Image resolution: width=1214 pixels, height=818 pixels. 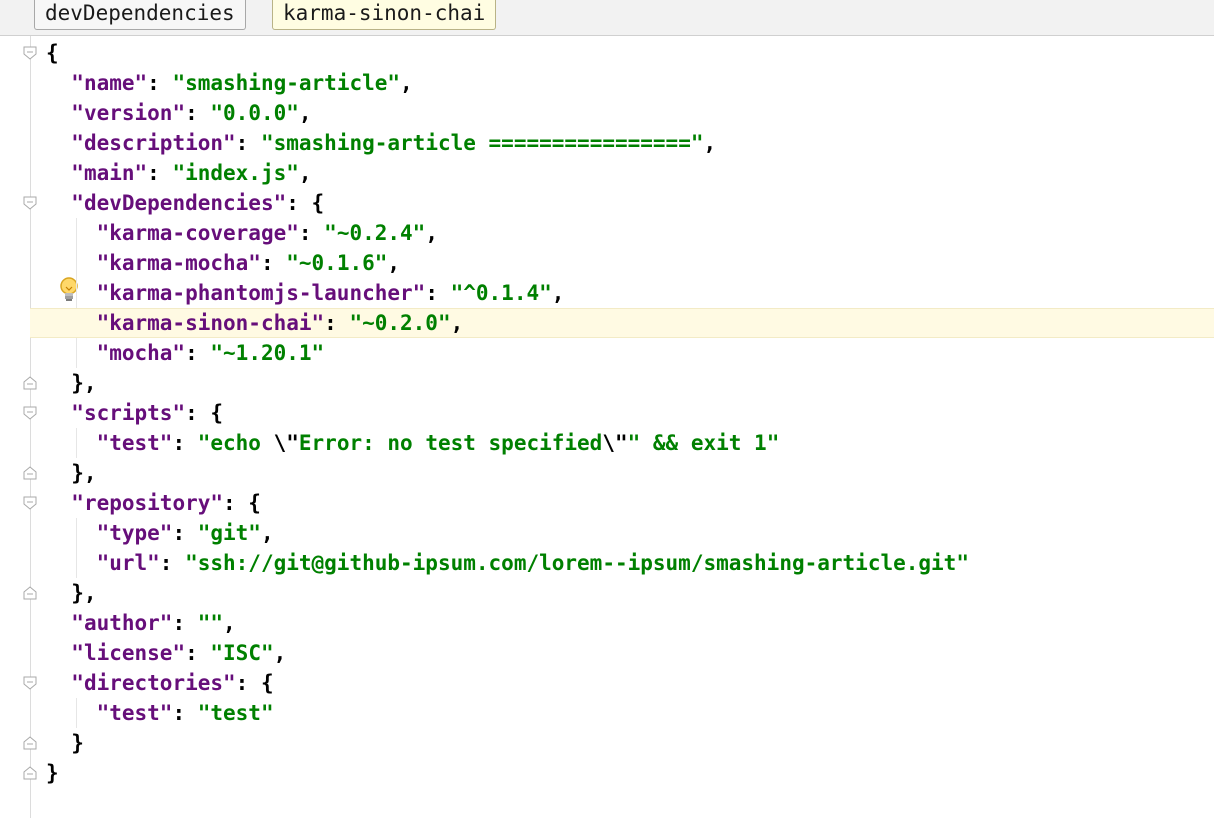 What do you see at coordinates (197, 233) in the screenshot?
I see `json-key: "karma-coverage"` at bounding box center [197, 233].